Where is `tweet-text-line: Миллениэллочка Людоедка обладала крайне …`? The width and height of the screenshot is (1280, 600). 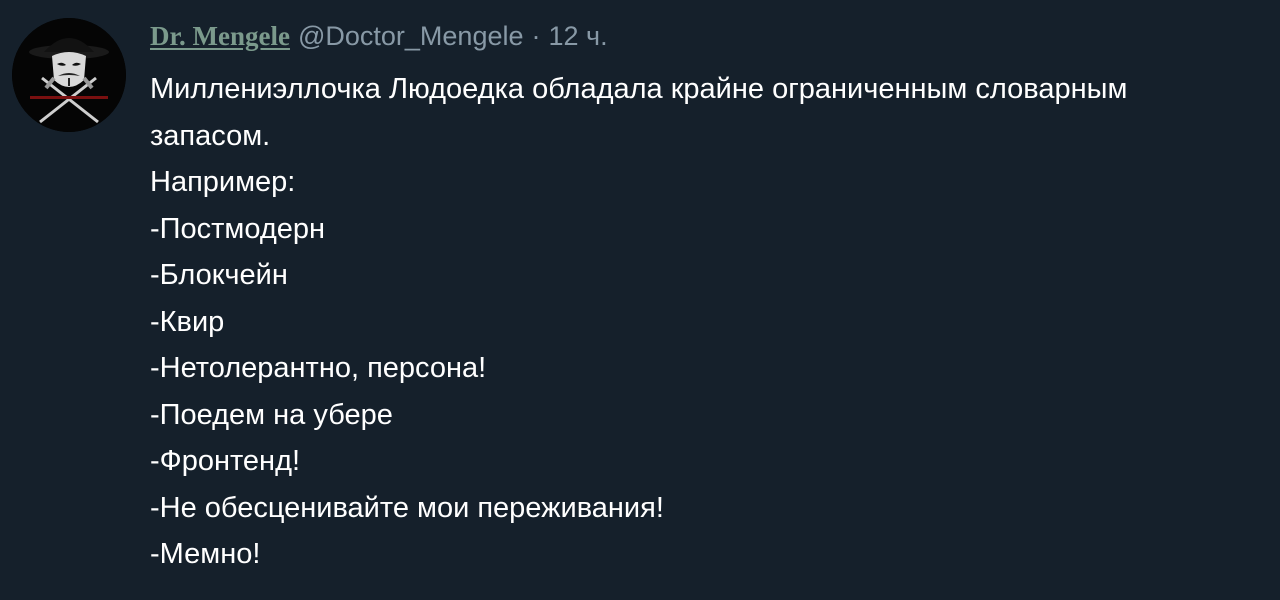
tweet-text-line: Миллениэллочка Людоедка обладала крайне … is located at coordinates (639, 89).